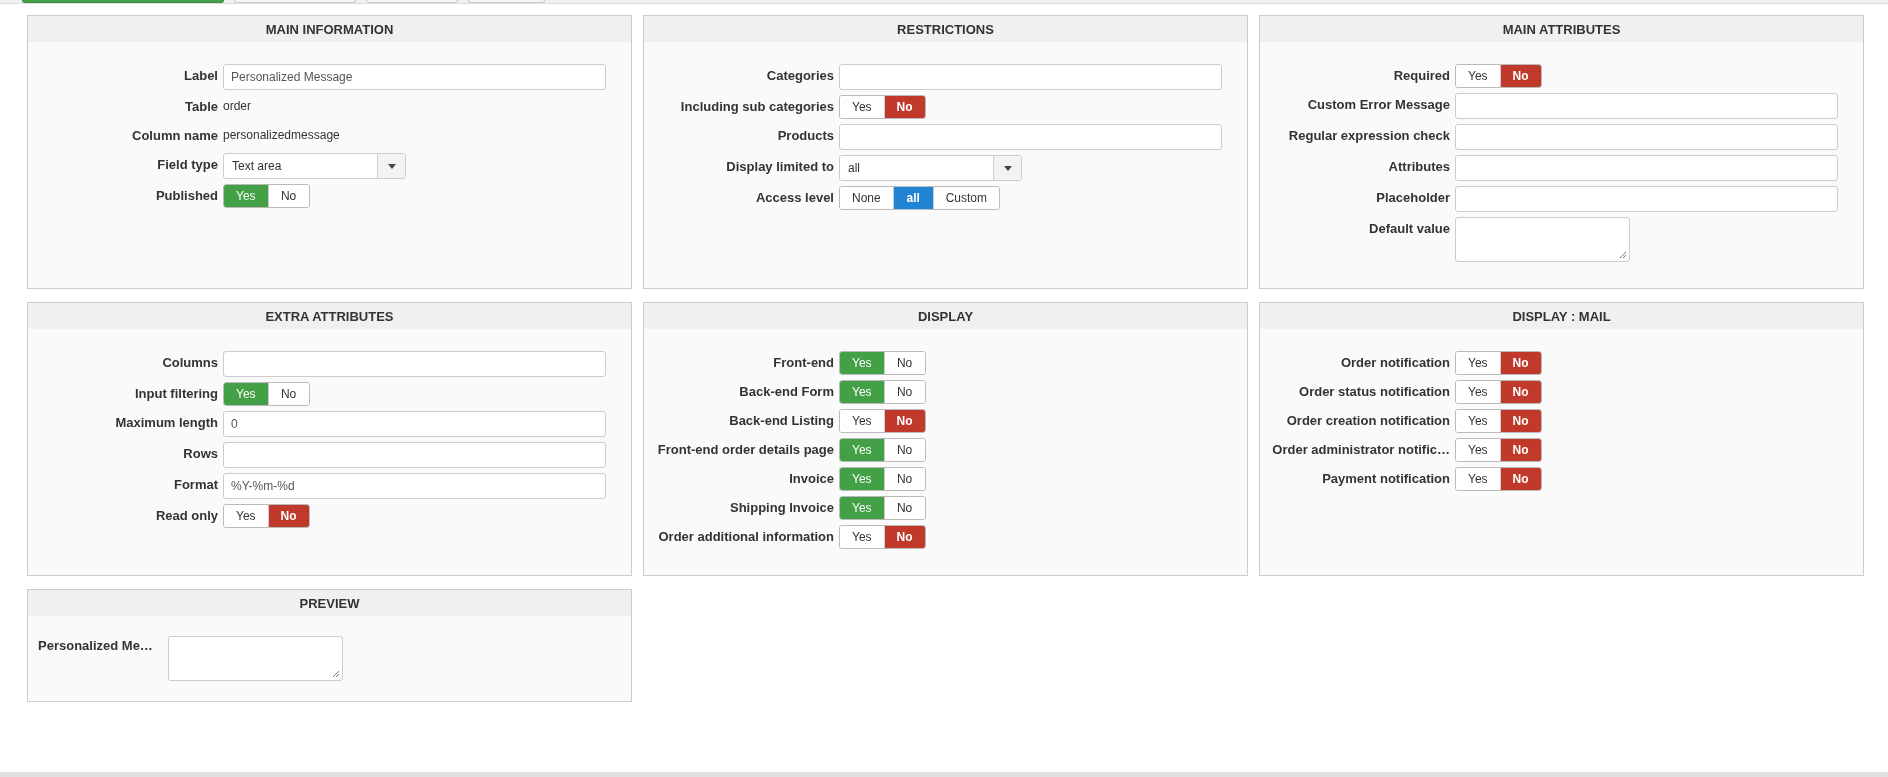 The width and height of the screenshot is (1888, 777). What do you see at coordinates (745, 536) in the screenshot?
I see `field-label: Order additional information` at bounding box center [745, 536].